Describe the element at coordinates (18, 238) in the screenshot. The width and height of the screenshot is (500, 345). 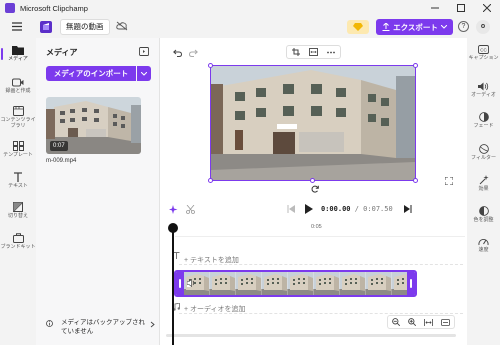
I see `brand-kit-icon` at that location.